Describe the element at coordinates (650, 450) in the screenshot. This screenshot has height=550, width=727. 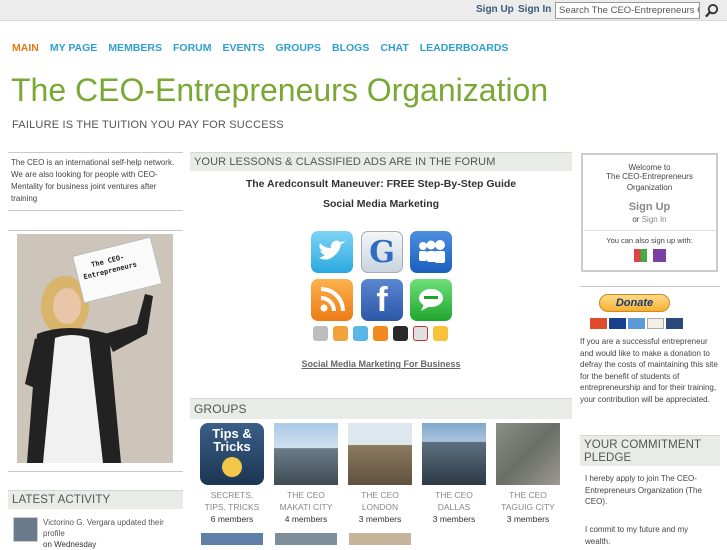
I see `pledge-heading: YOUR COMMITMENT PLEDGE` at that location.